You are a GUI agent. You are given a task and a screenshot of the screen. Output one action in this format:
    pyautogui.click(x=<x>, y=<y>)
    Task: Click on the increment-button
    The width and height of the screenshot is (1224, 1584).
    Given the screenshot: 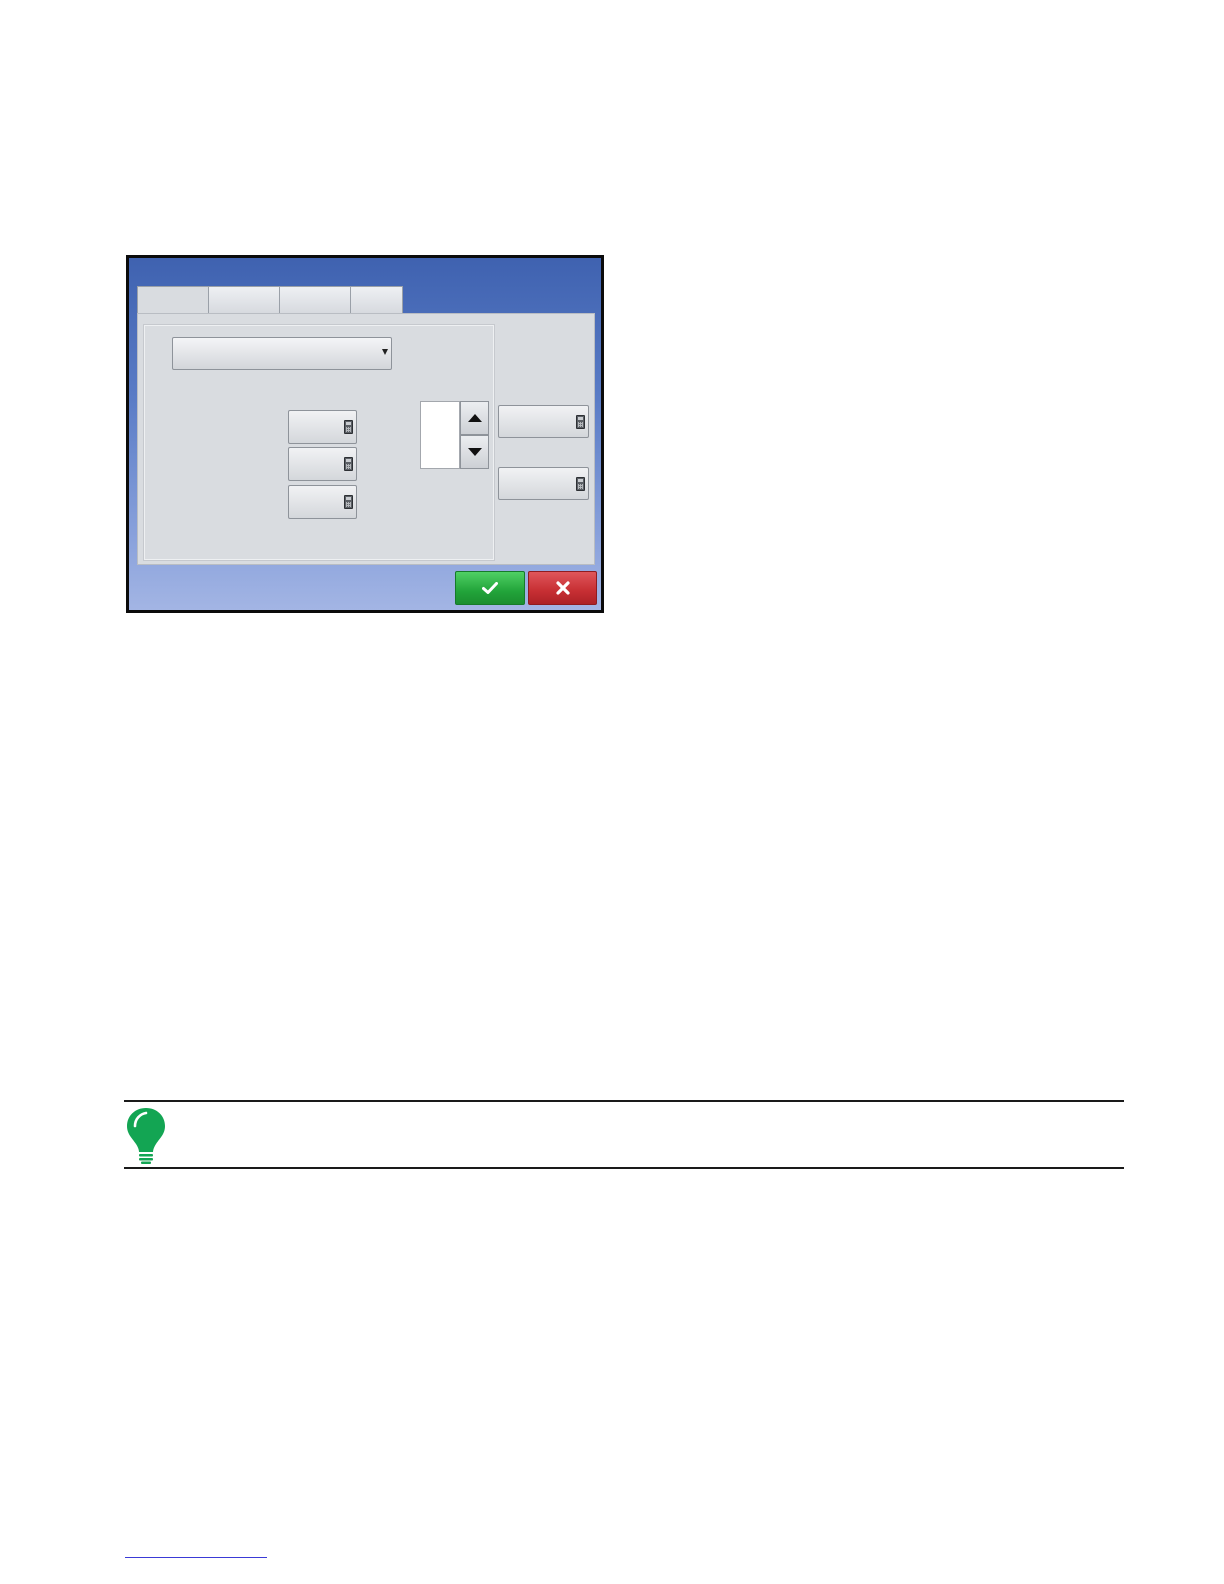 What is the action you would take?
    pyautogui.click(x=474, y=418)
    